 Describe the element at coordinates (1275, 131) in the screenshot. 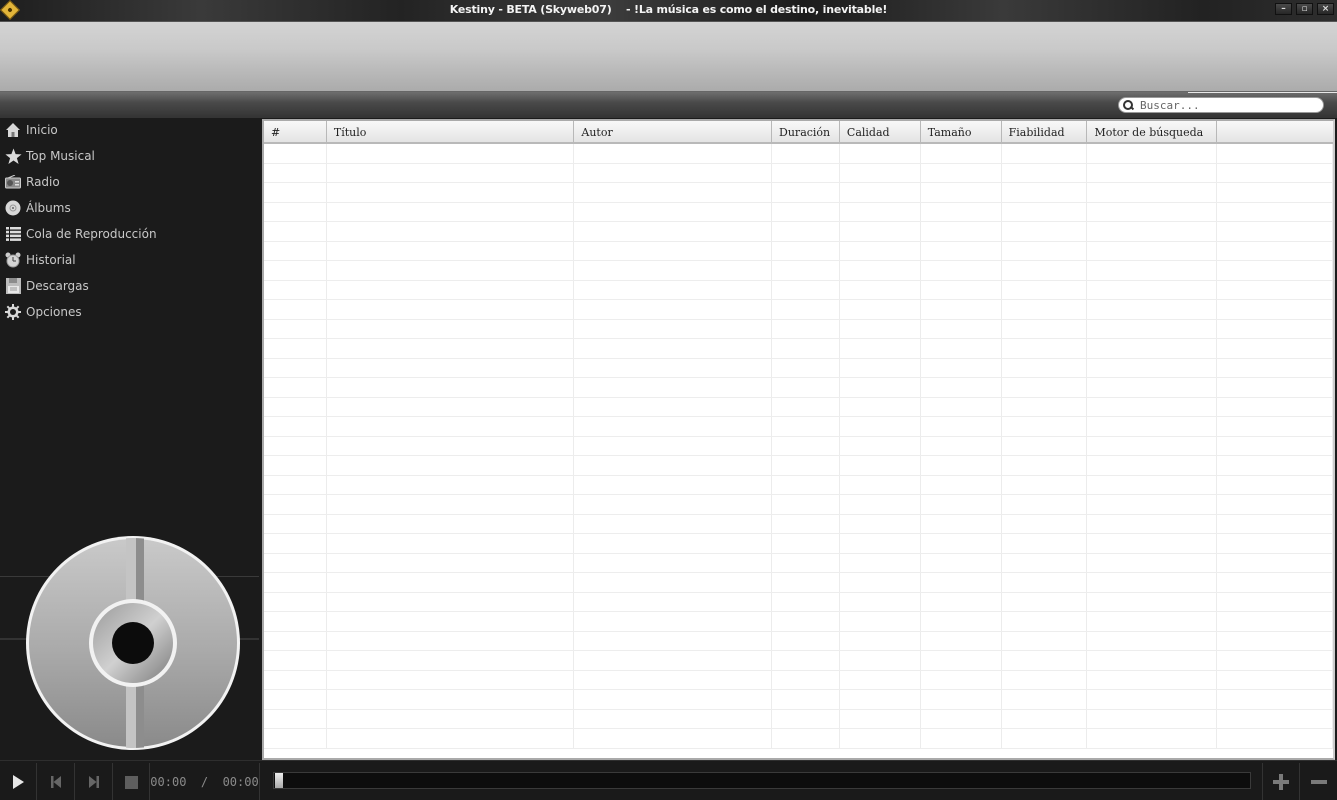

I see `column-header` at that location.